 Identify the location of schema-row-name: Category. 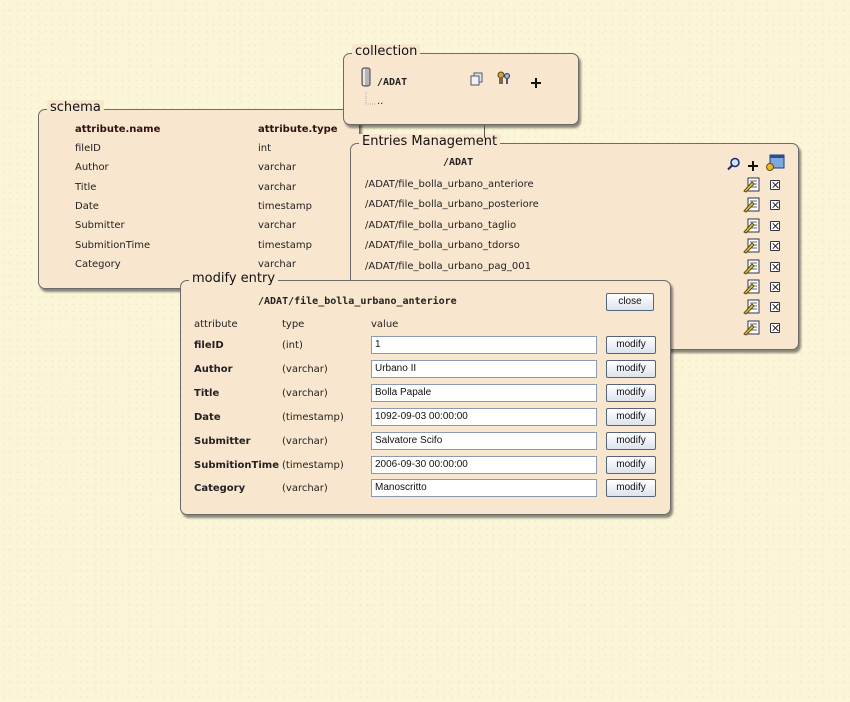
(98, 264).